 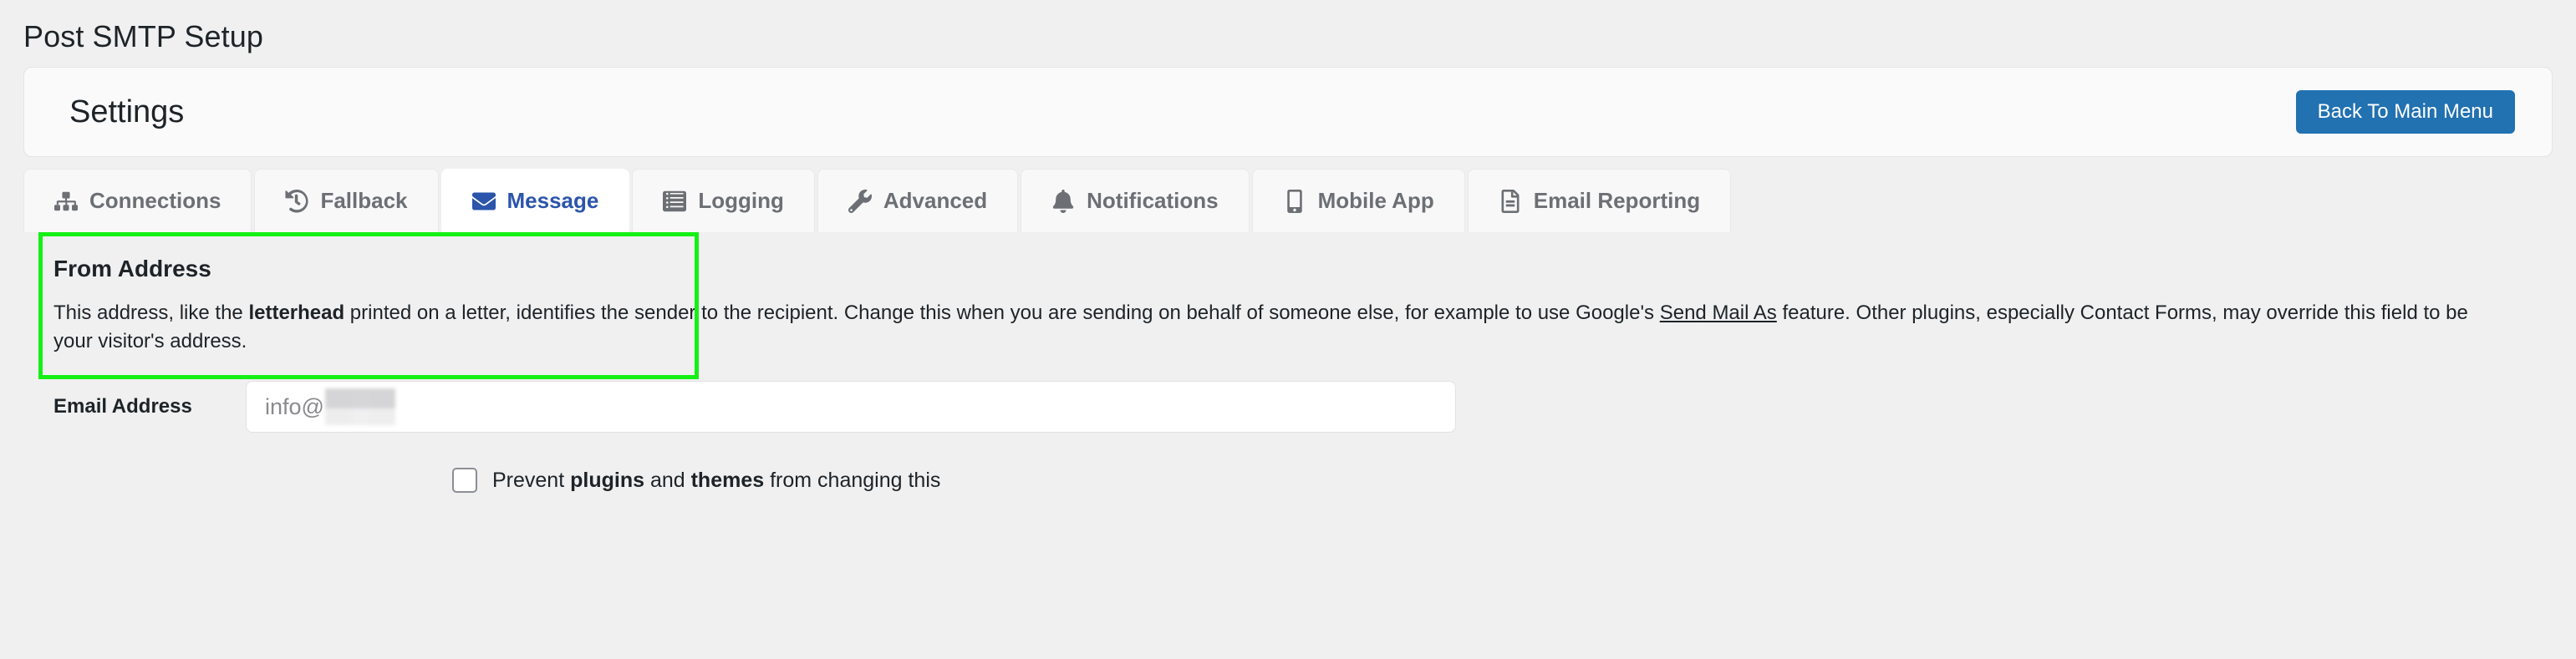 What do you see at coordinates (359, 407) in the screenshot?
I see `redacted-domain` at bounding box center [359, 407].